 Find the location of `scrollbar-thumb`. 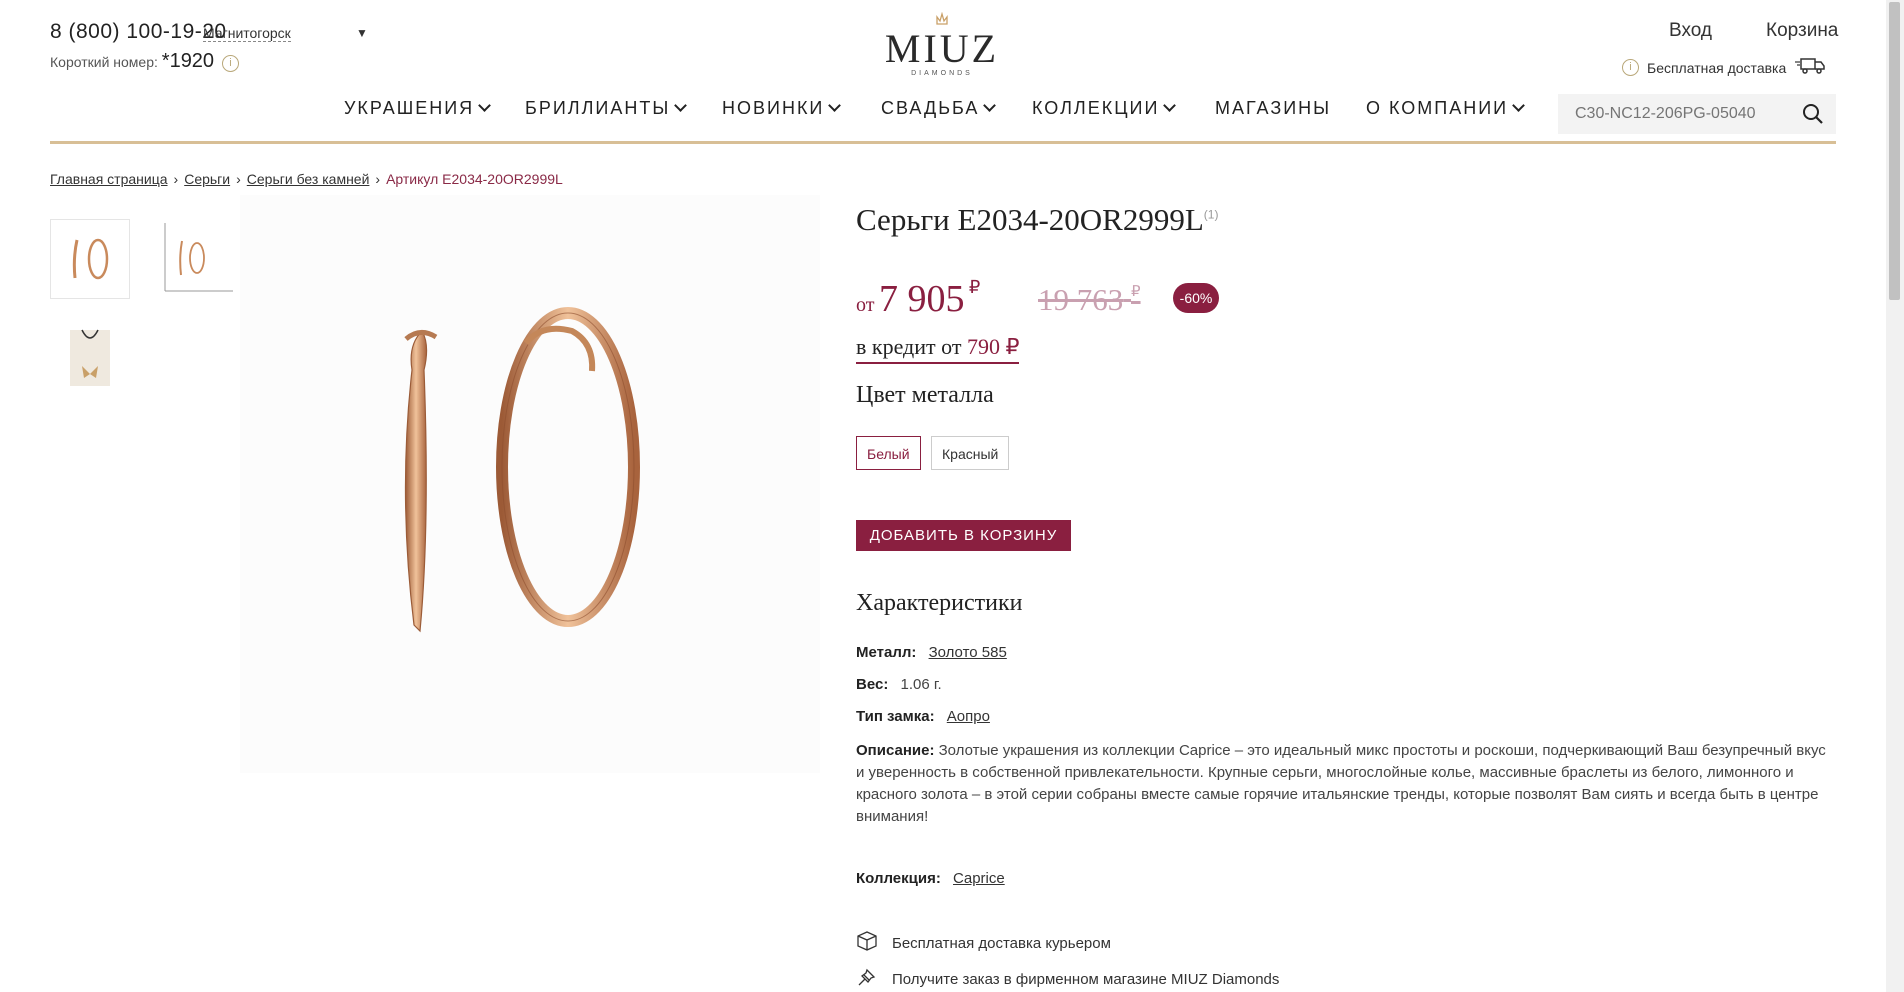

scrollbar-thumb is located at coordinates (1894, 151).